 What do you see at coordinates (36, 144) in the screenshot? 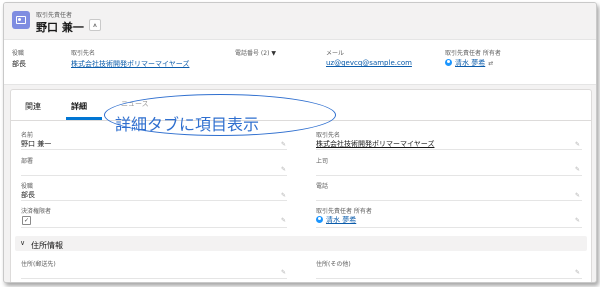
I see `field-value-name: 野口 兼一` at bounding box center [36, 144].